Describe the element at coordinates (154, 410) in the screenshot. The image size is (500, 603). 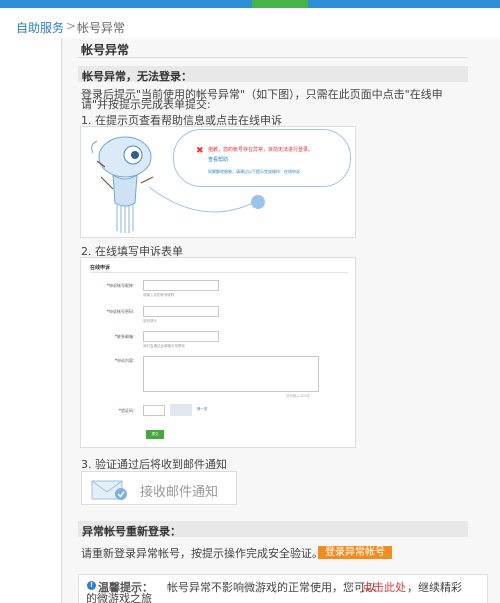
I see `captcha-input` at that location.